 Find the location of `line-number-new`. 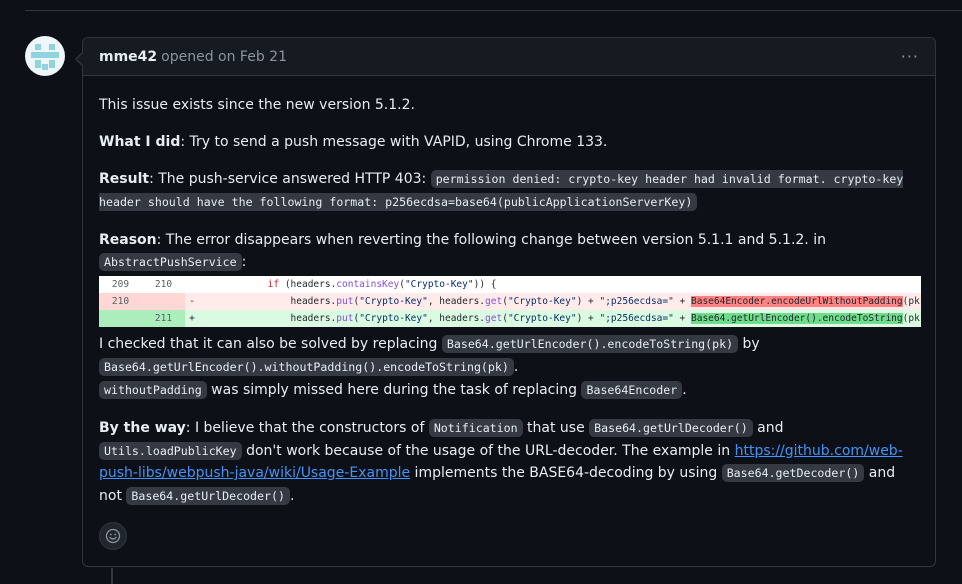

line-number-new is located at coordinates (163, 301).